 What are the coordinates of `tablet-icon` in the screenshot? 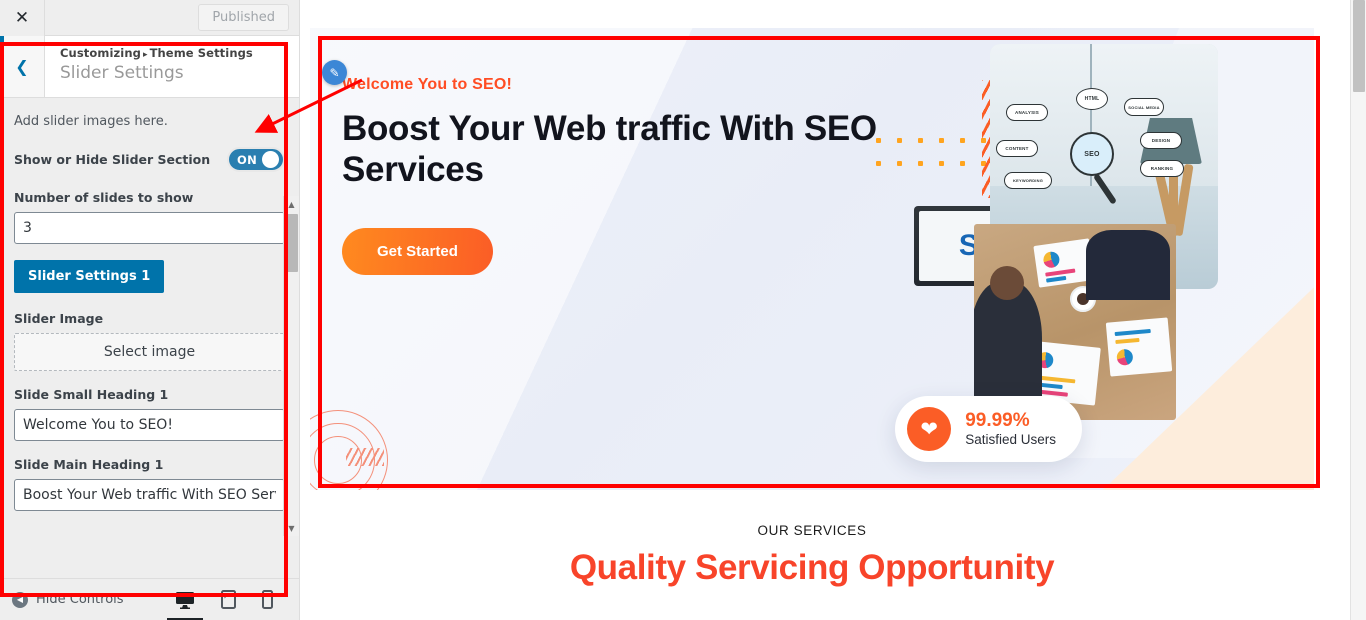 It's located at (228, 599).